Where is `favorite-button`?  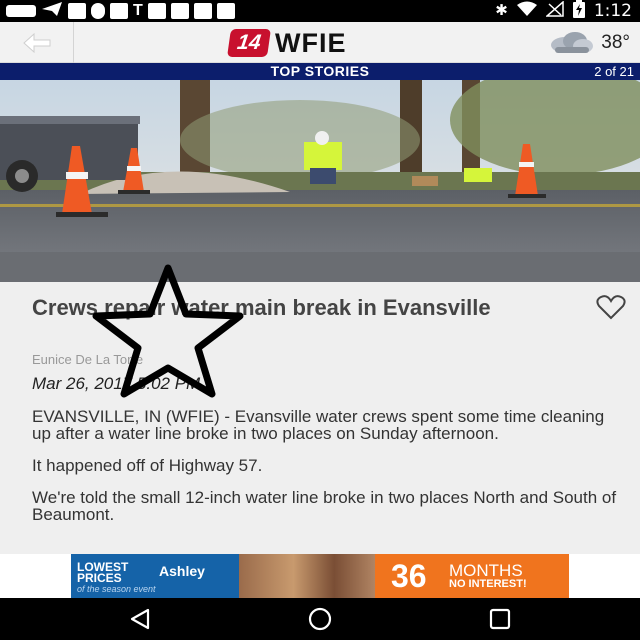
favorite-button is located at coordinates (611, 307).